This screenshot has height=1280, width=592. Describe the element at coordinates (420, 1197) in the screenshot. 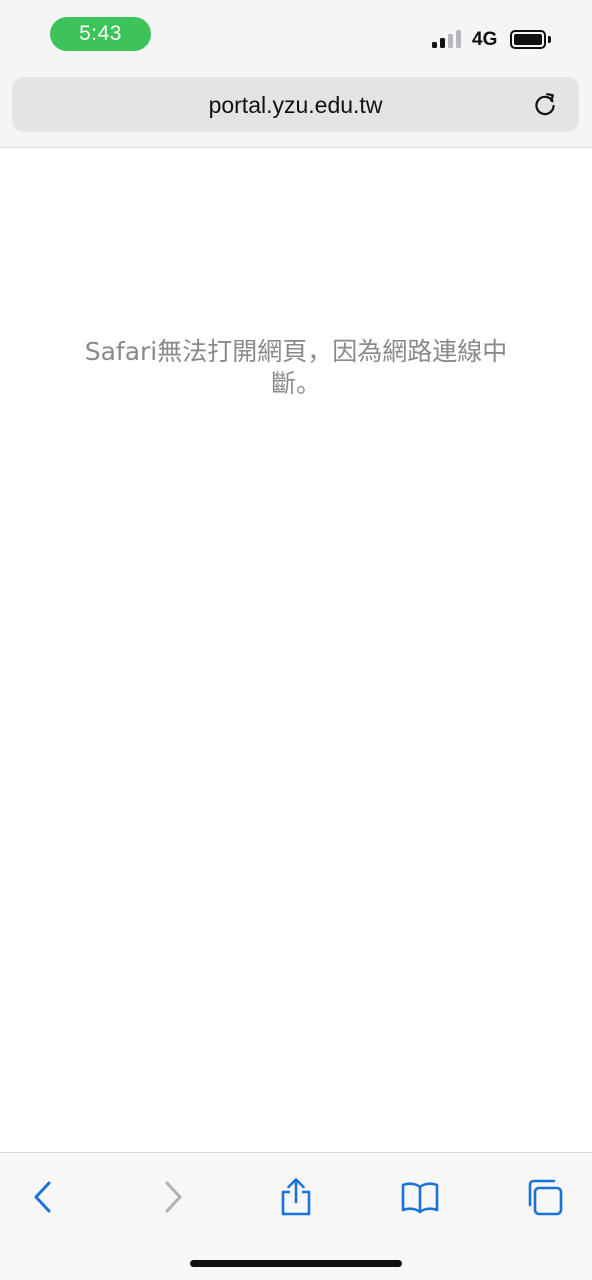

I see `bookmarks-icon` at that location.